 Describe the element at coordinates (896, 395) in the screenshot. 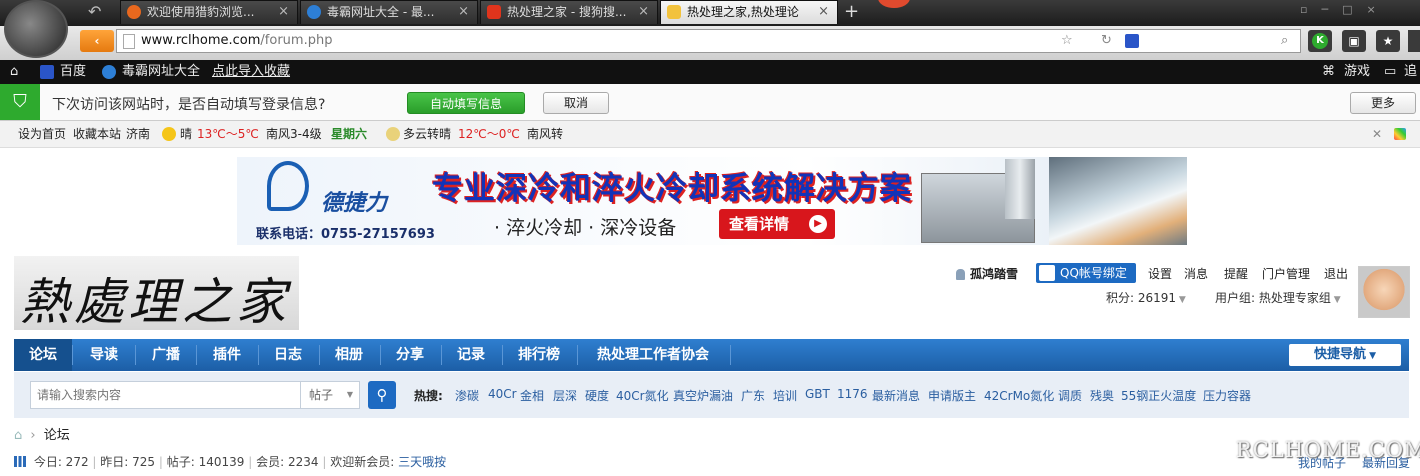

I see `hot-tag: 最新消息` at that location.